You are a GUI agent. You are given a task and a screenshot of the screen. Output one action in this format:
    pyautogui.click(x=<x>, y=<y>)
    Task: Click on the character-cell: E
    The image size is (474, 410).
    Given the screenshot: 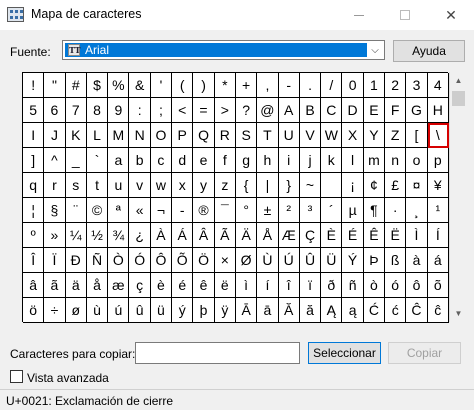 What is the action you would take?
    pyautogui.click(x=374, y=110)
    